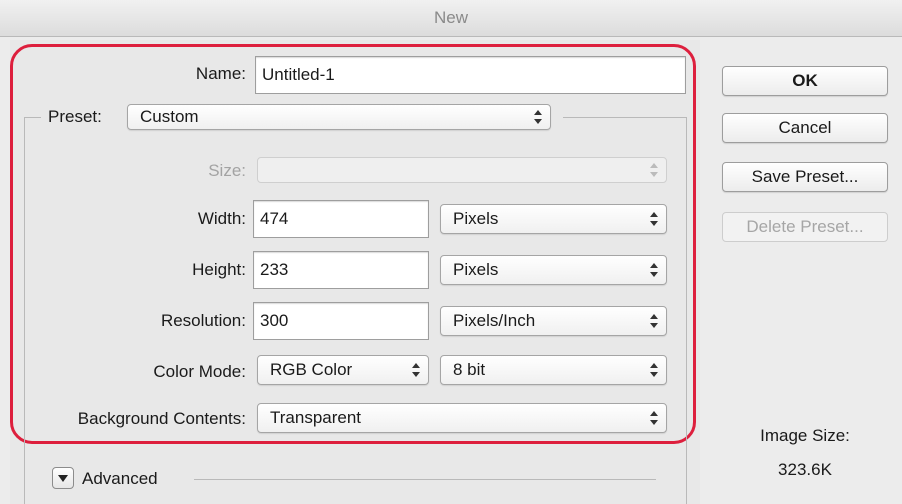 Image resolution: width=902 pixels, height=504 pixels. Describe the element at coordinates (686, 468) in the screenshot. I see `group-frame-right-lower` at that location.